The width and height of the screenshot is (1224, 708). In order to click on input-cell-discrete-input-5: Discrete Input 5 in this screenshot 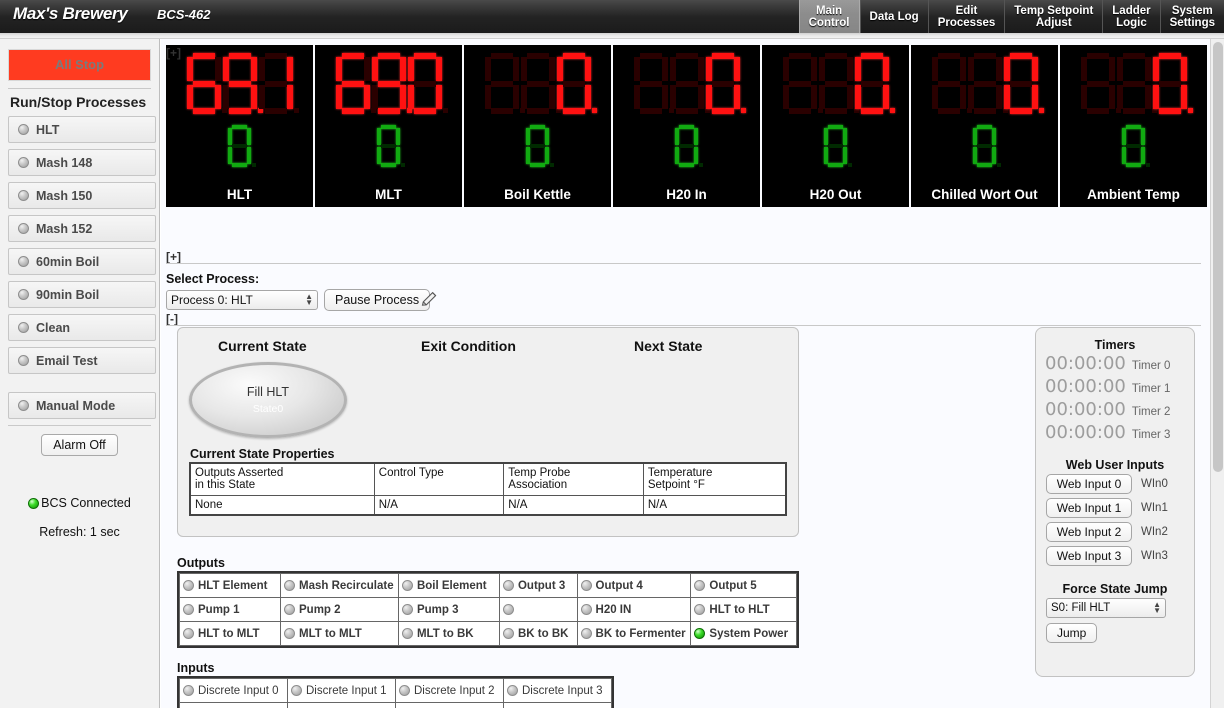, I will do `click(341, 705)`.